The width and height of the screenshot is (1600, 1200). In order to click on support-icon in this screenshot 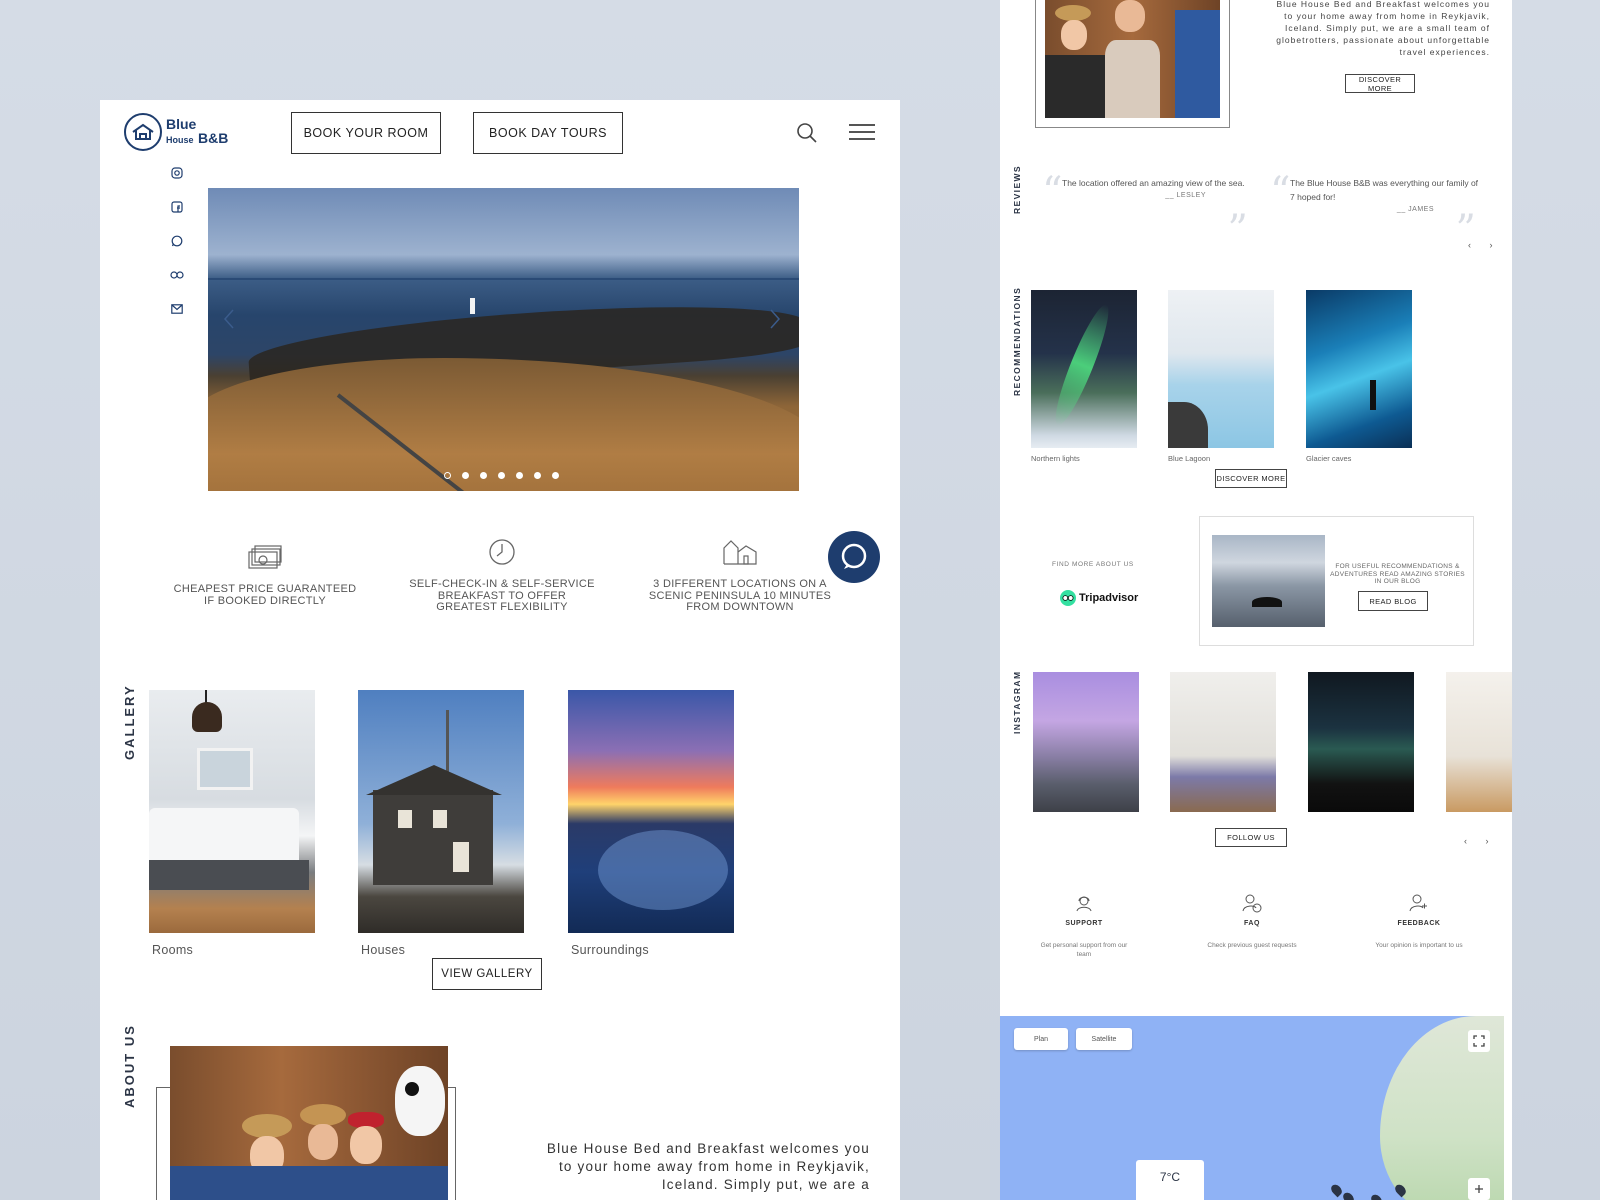, I will do `click(1084, 904)`.